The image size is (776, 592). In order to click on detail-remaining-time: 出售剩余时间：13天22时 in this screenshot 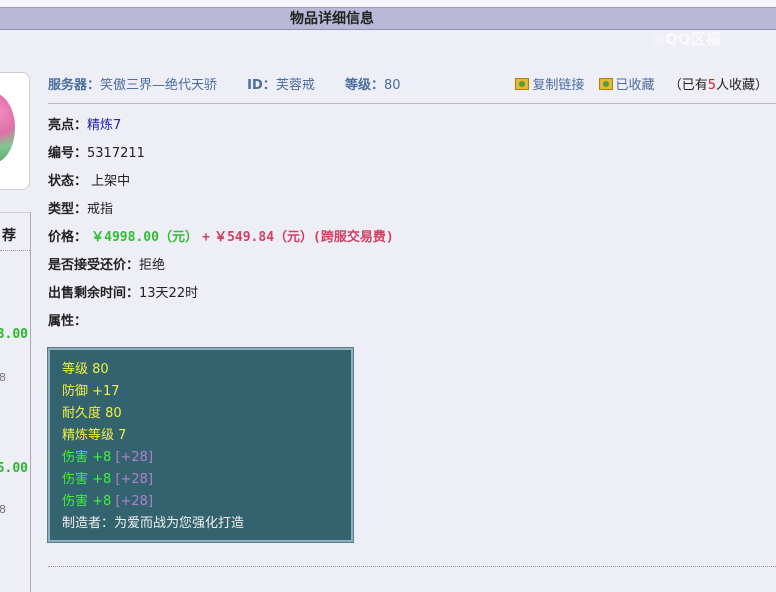, I will do `click(123, 294)`.